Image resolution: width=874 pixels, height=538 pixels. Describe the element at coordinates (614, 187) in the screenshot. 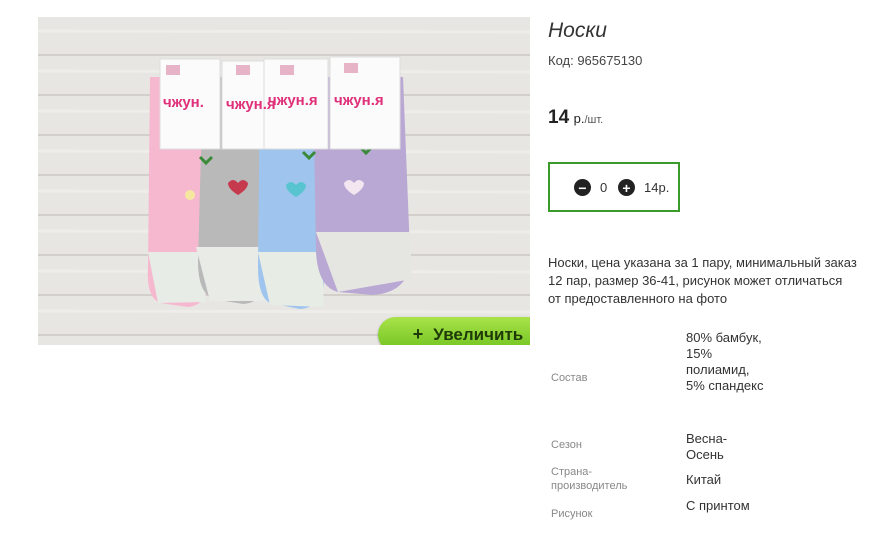

I see `quantity-stepper: − 0 + 14р.` at that location.